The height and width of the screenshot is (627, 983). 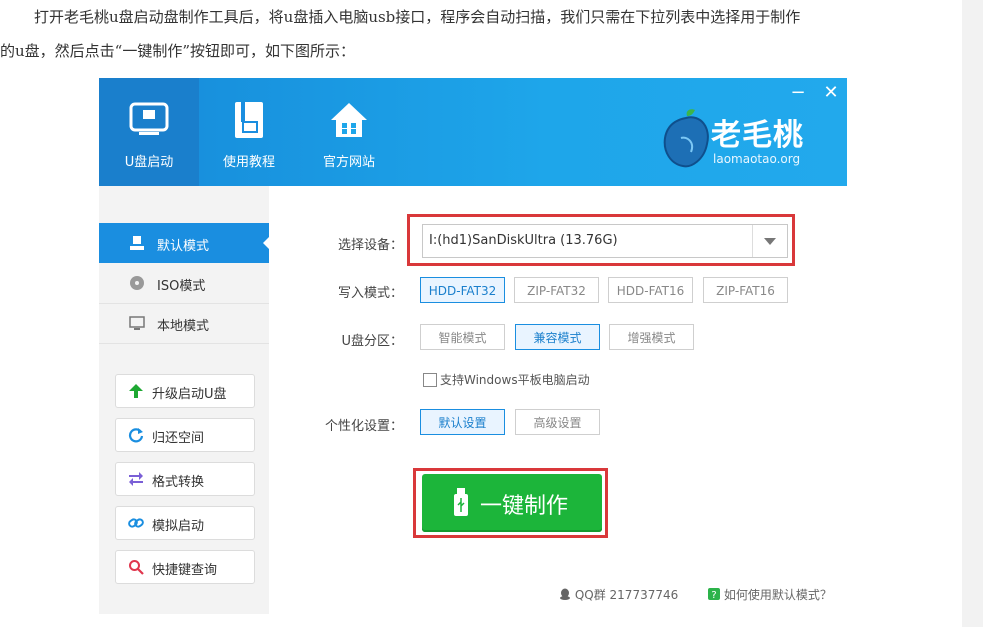 I want to click on qq-group-info: QQ群 217737746, so click(x=618, y=594).